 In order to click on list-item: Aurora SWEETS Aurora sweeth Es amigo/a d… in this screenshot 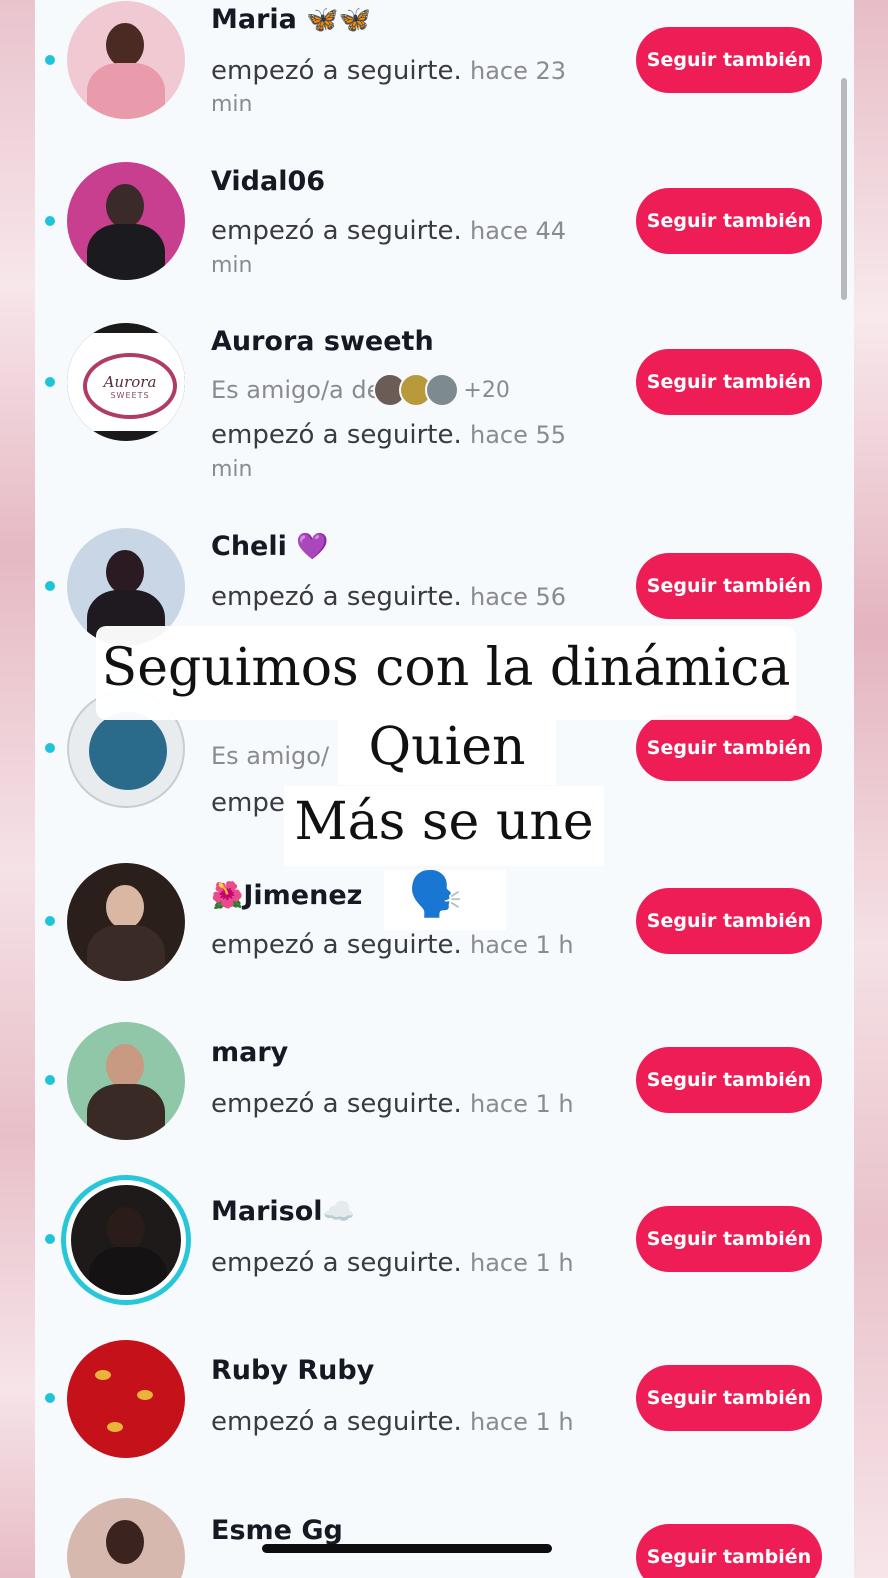, I will do `click(444, 406)`.